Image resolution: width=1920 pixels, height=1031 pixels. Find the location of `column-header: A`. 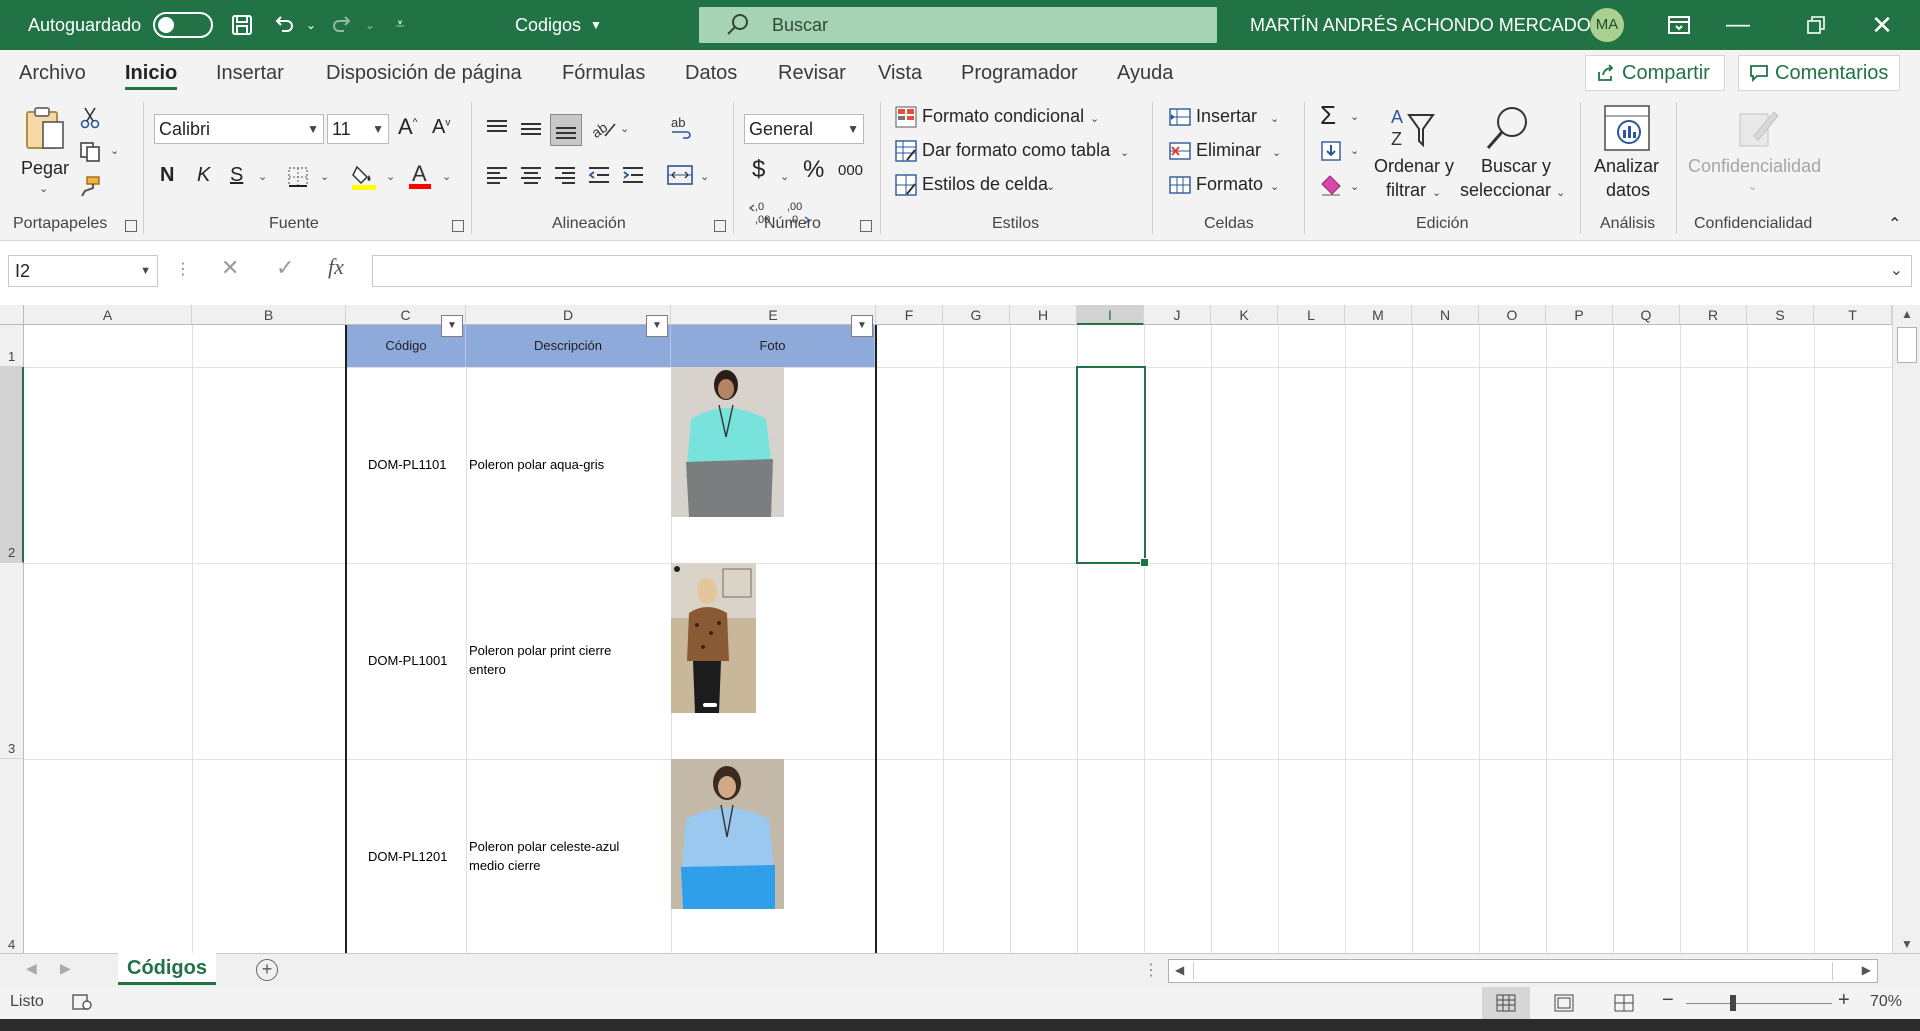

column-header: A is located at coordinates (108, 315).